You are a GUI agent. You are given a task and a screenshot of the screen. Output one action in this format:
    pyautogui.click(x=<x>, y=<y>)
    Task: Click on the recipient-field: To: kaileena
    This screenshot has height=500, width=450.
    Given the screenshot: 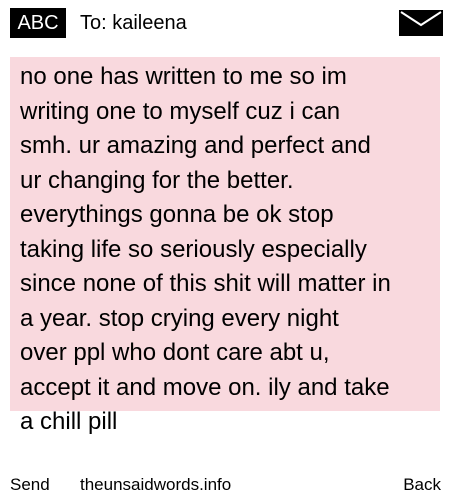 What is the action you would take?
    pyautogui.click(x=133, y=23)
    